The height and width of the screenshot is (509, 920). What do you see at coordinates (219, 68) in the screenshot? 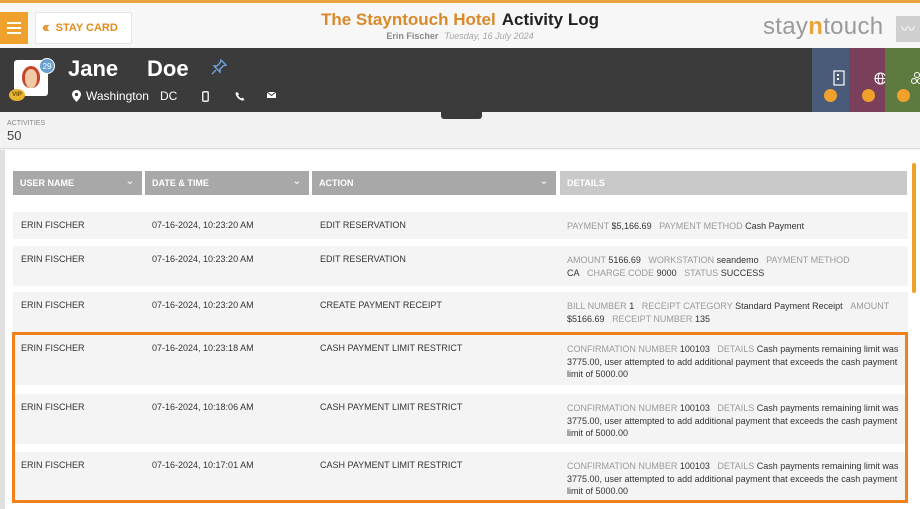
I see `pin-icon` at bounding box center [219, 68].